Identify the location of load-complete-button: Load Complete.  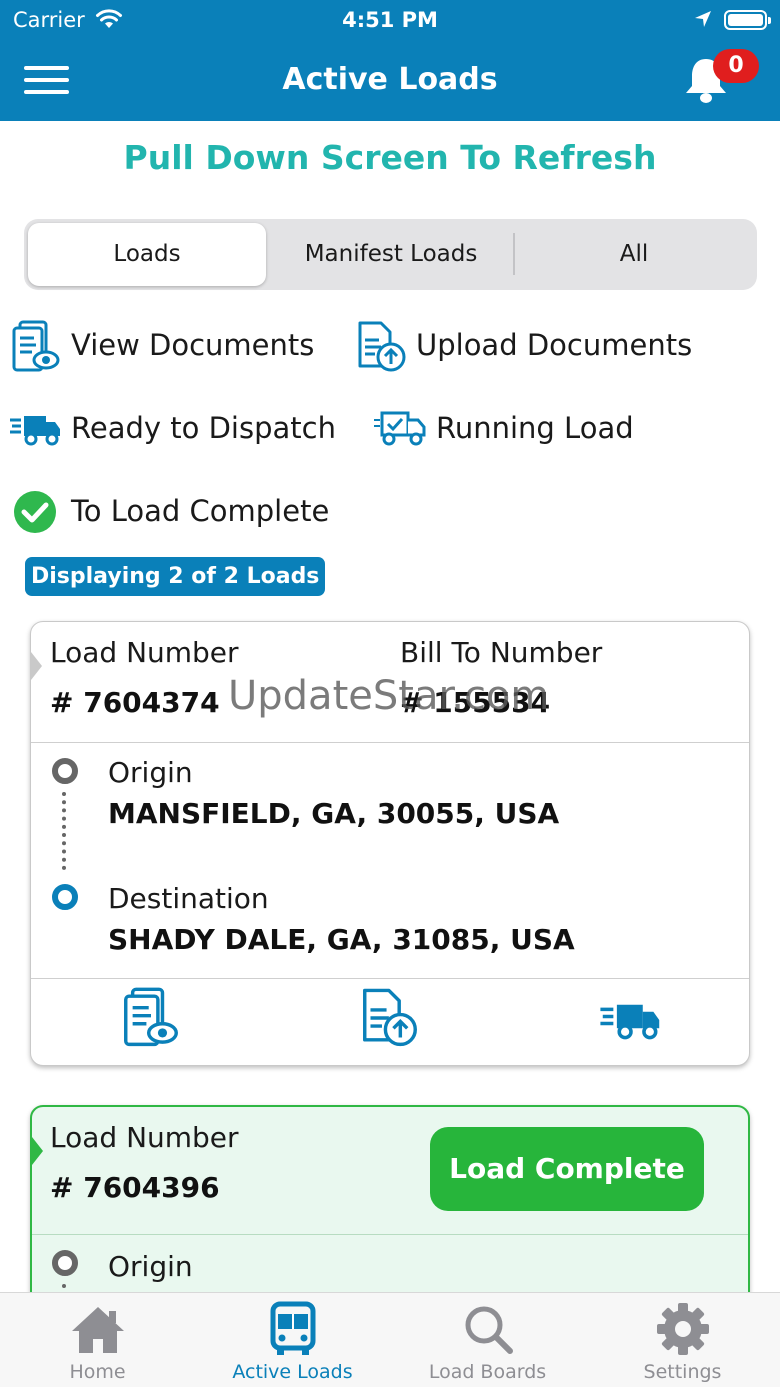
(567, 1169).